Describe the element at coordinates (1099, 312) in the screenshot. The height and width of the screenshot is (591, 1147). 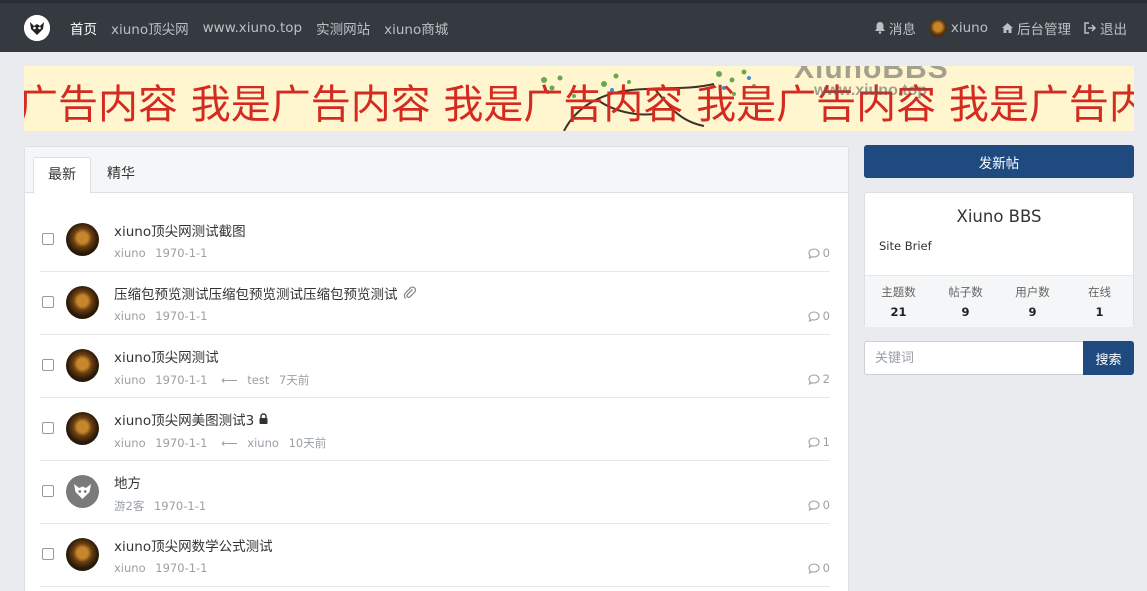
I see `stat-value: 1` at that location.